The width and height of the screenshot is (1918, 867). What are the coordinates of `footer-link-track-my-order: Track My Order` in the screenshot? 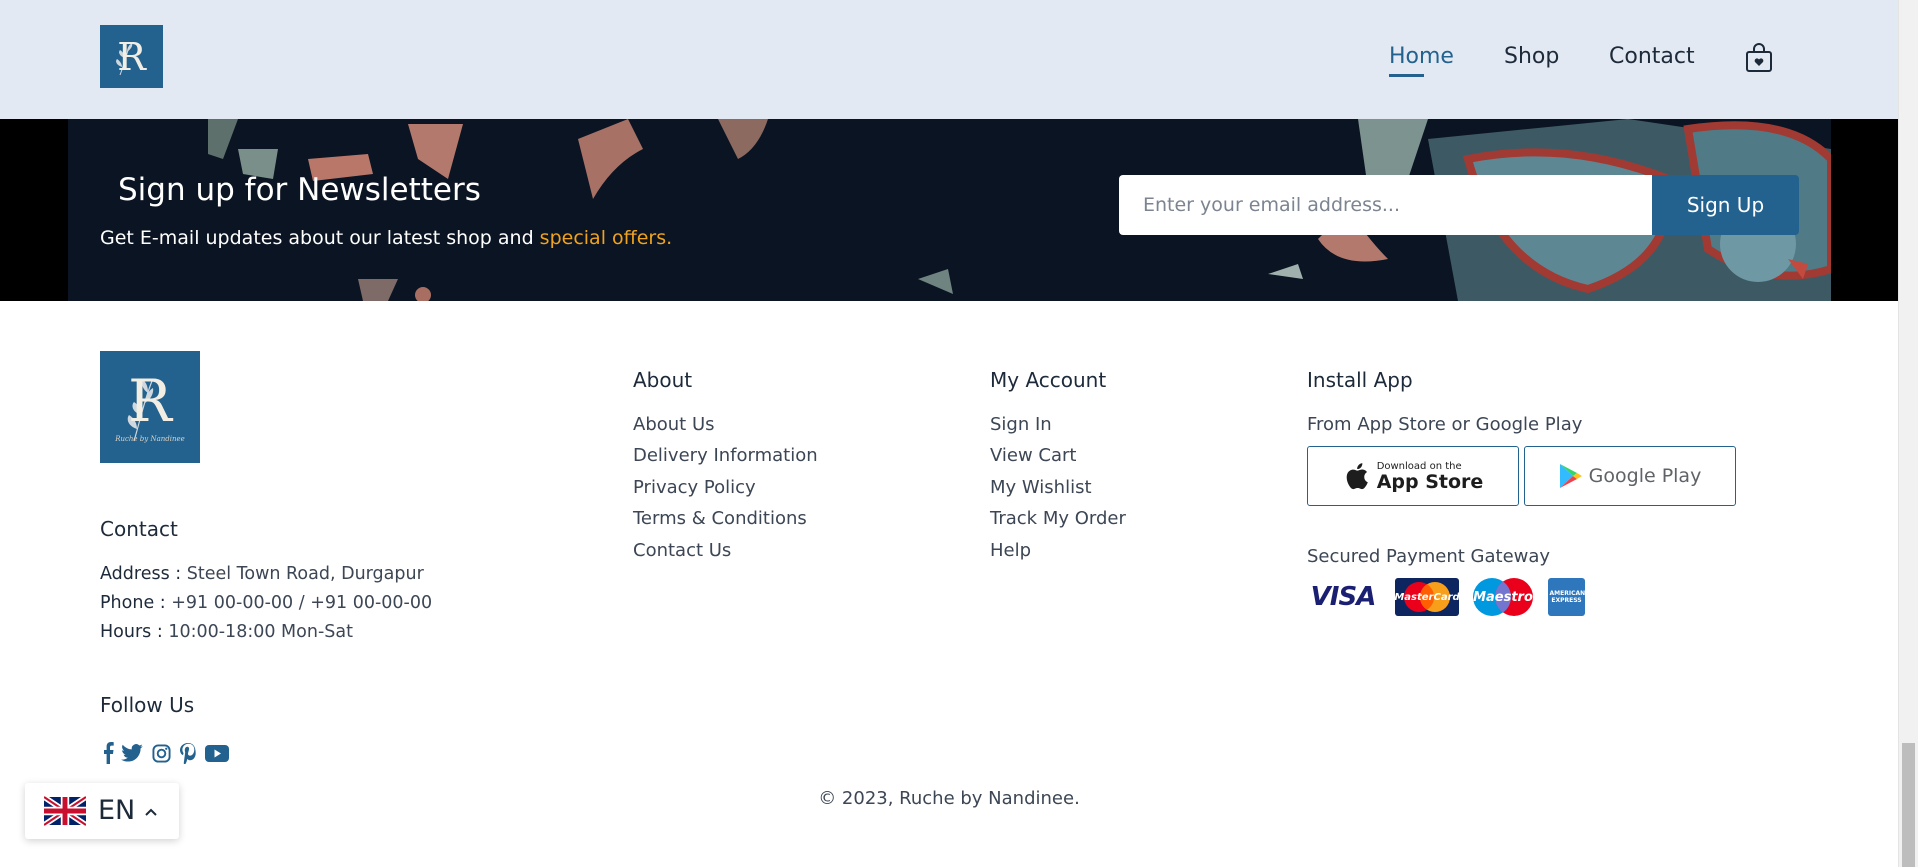 It's located at (1058, 518).